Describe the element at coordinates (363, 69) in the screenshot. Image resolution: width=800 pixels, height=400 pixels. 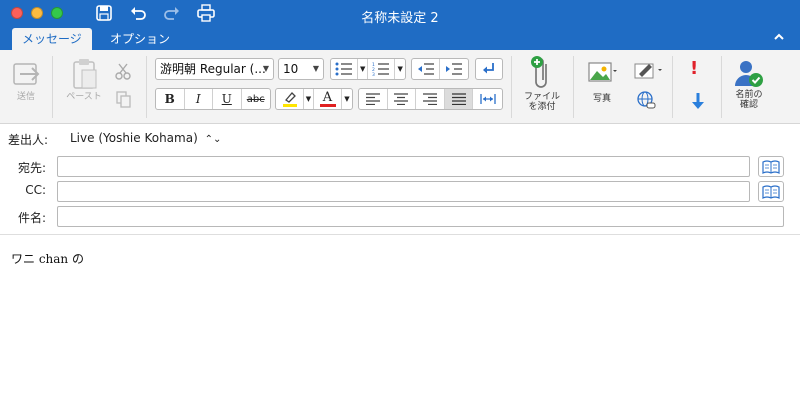
I see `bullets-menu-icon: ▼` at that location.